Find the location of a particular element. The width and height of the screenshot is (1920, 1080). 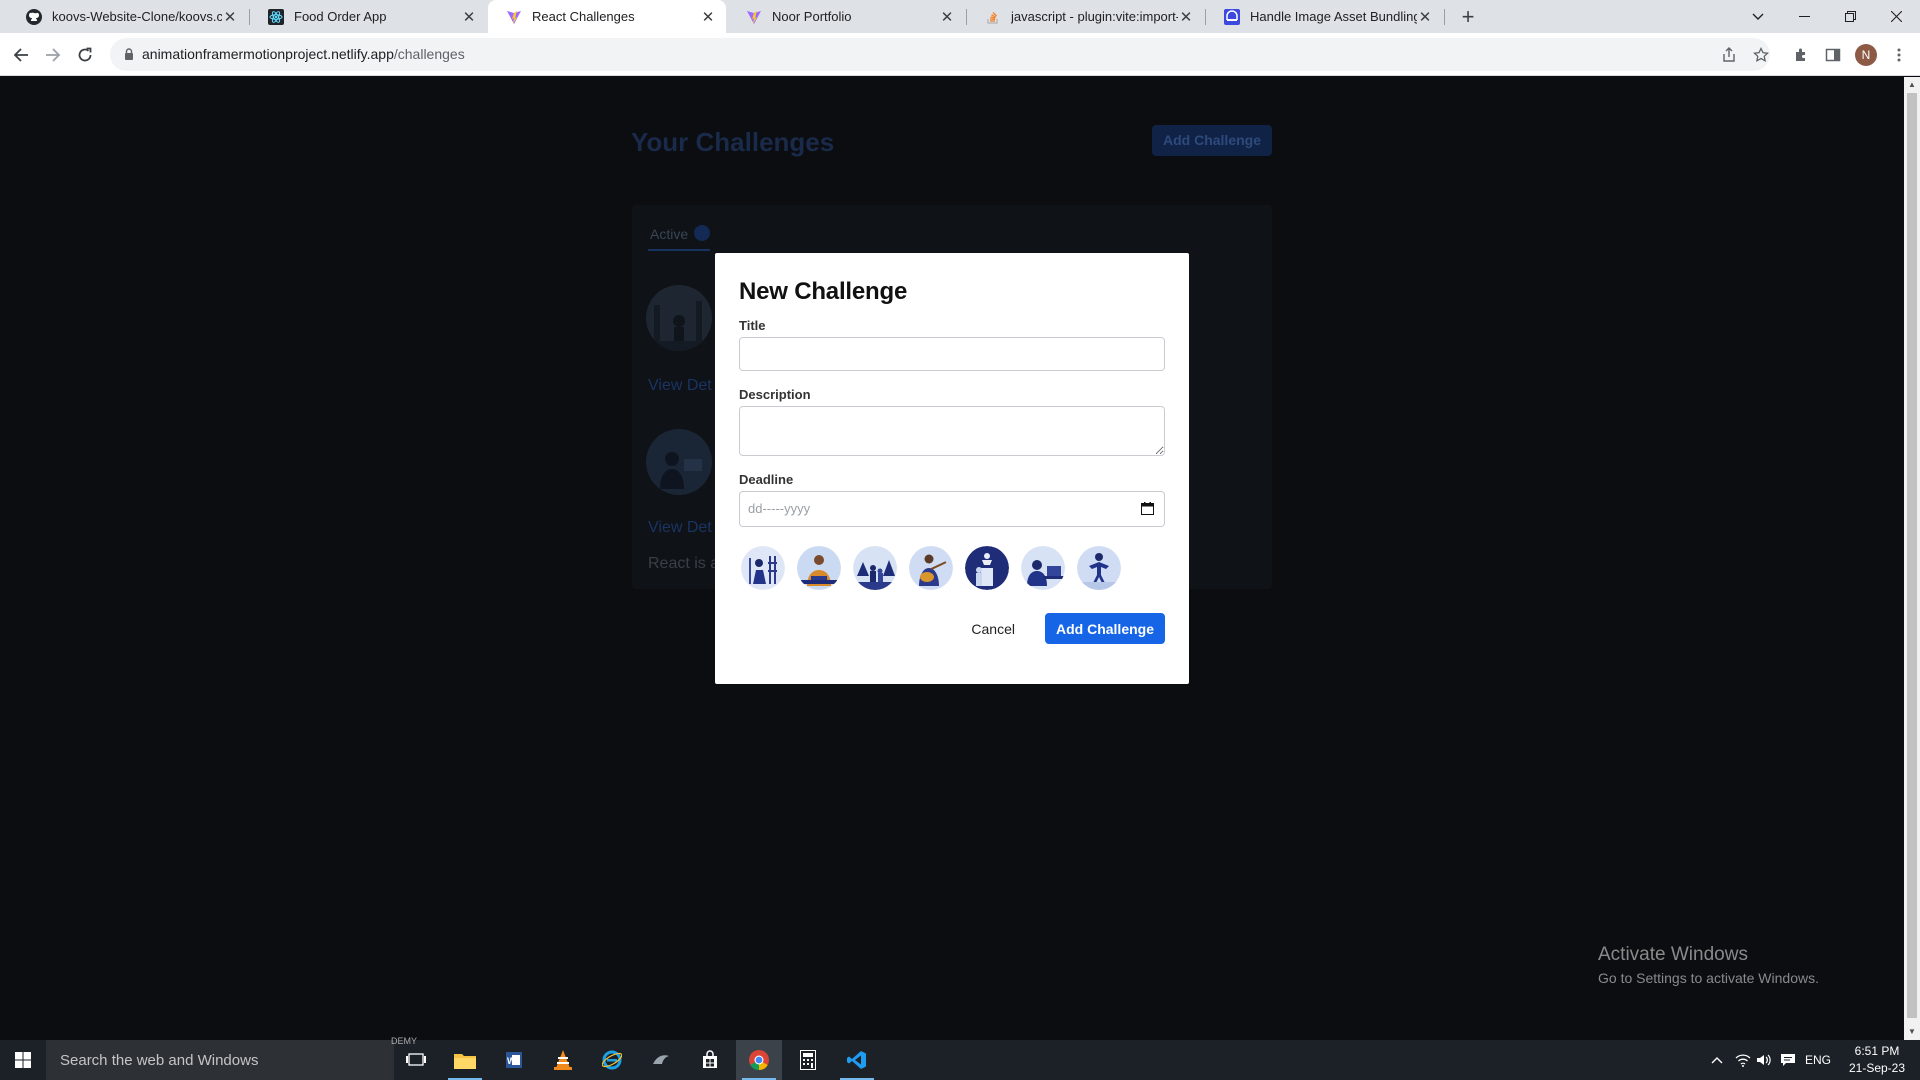

taskbar-word: W is located at coordinates (514, 1060).